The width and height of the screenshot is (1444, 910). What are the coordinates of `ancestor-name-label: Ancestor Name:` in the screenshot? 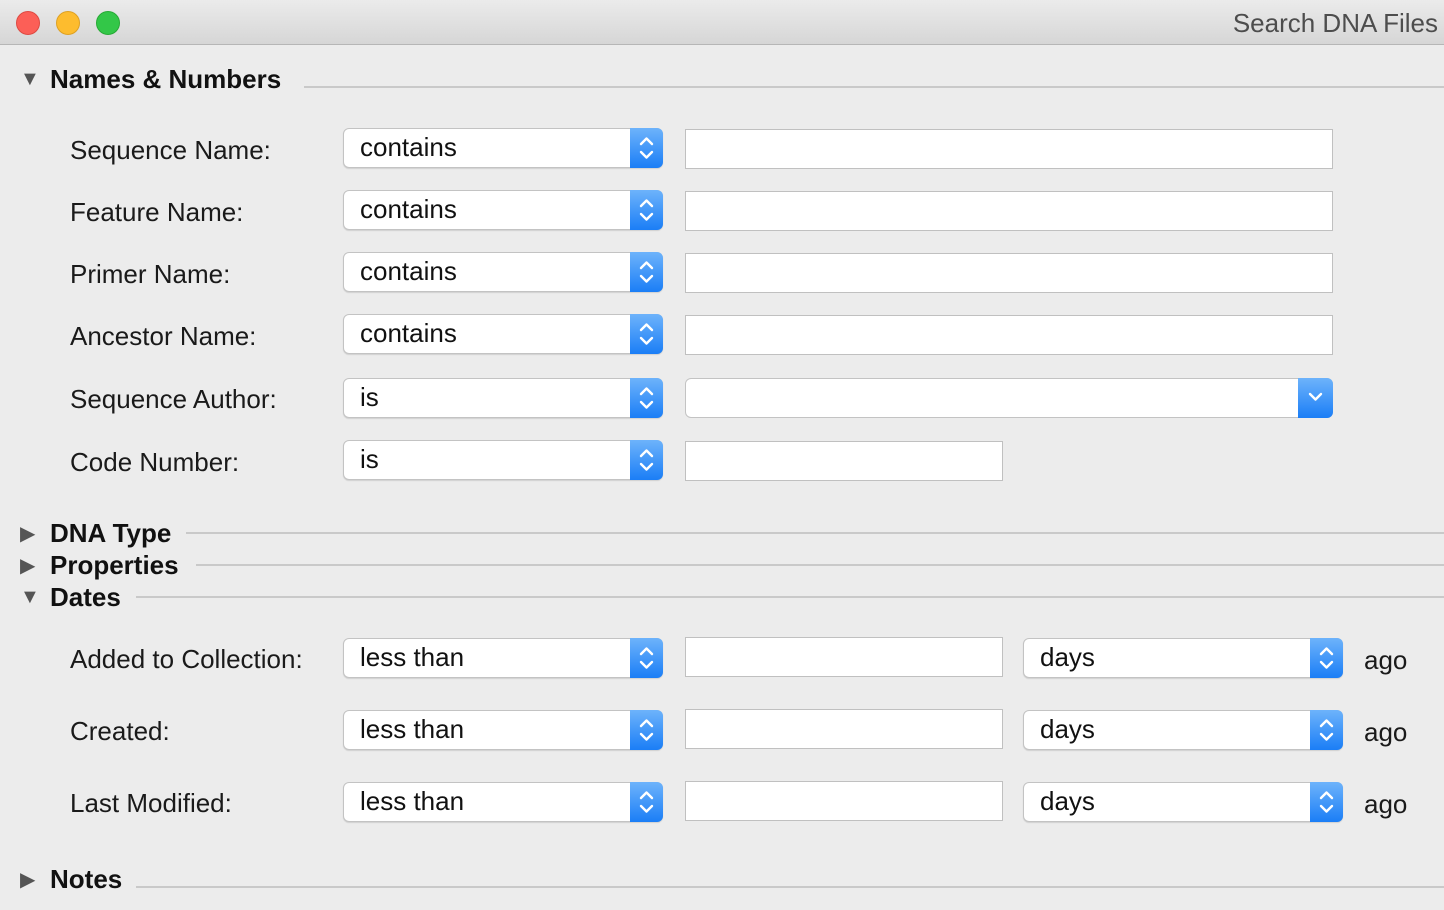 It's located at (163, 336).